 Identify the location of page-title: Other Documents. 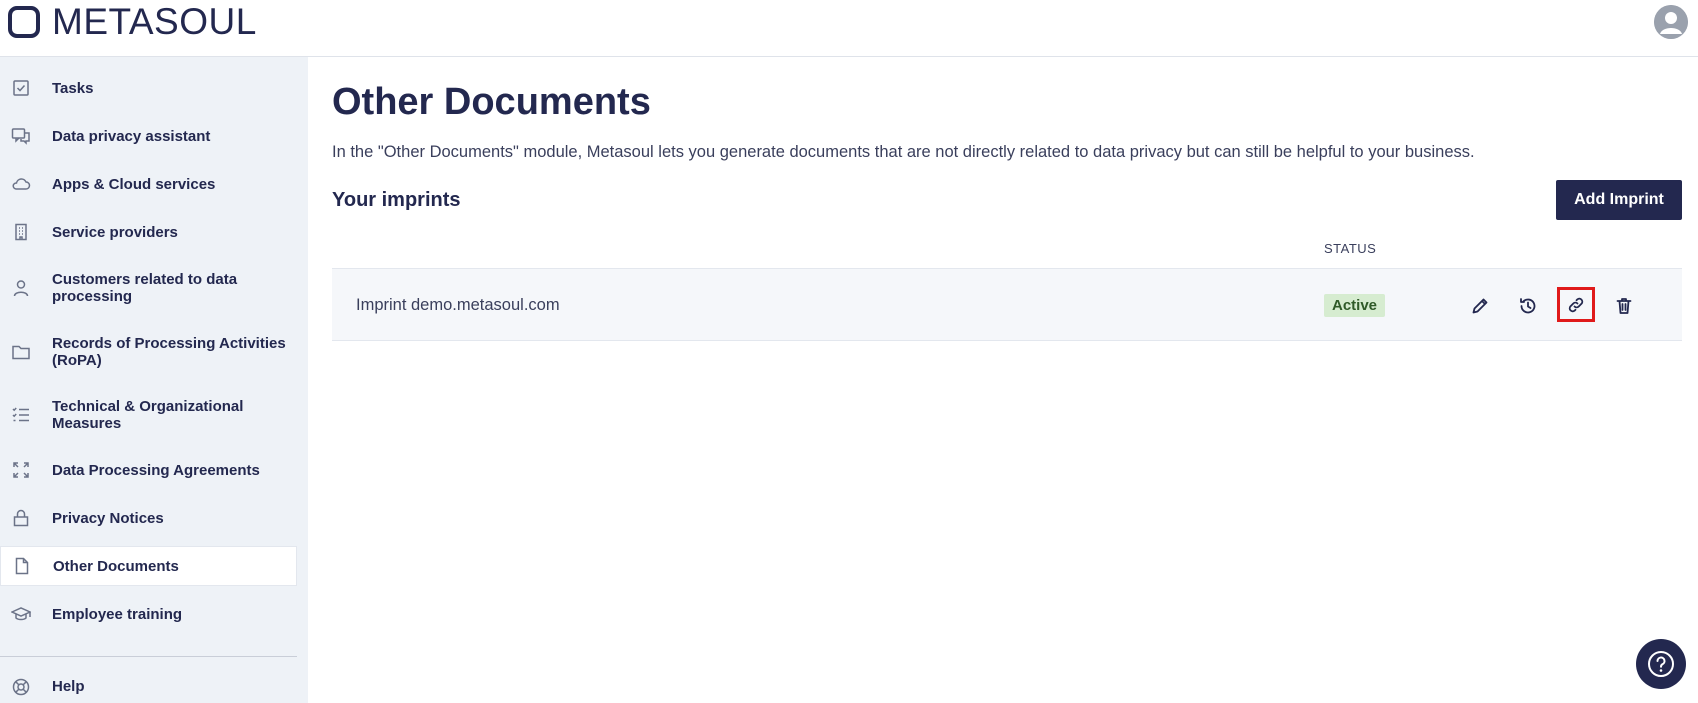
(491, 102).